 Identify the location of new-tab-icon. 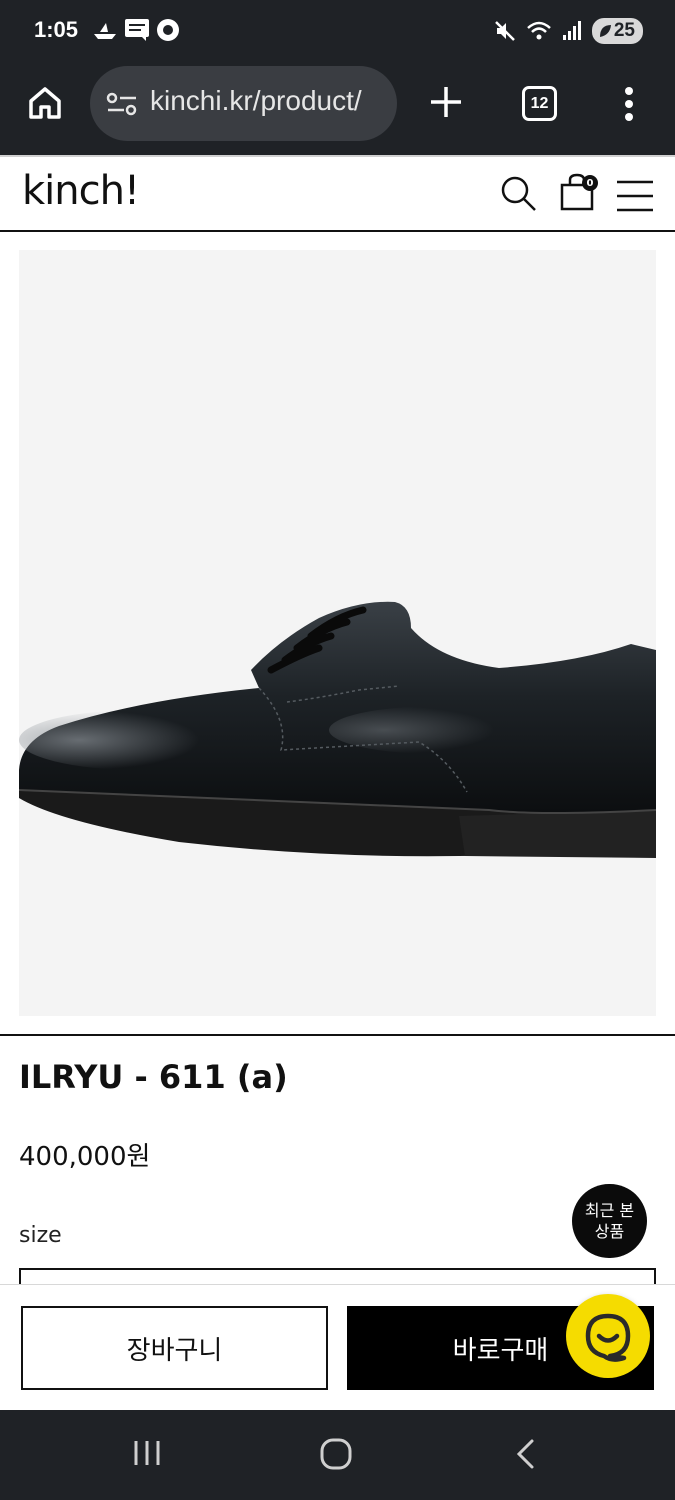
(446, 102).